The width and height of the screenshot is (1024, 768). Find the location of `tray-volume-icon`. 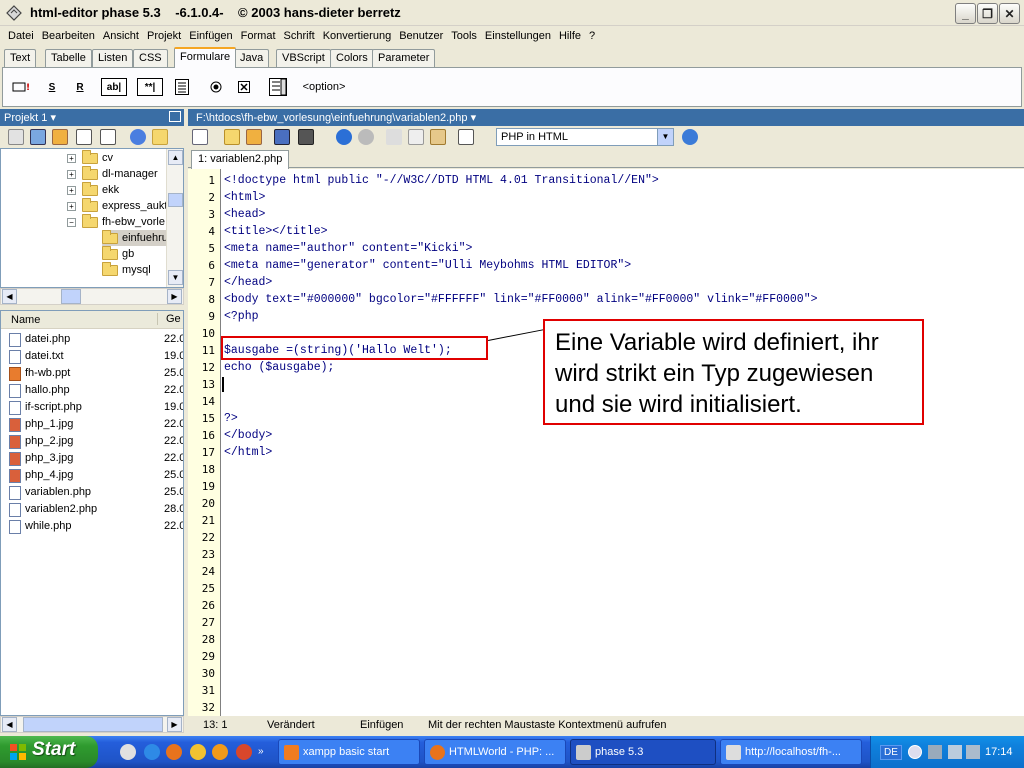

tray-volume-icon is located at coordinates (973, 752).